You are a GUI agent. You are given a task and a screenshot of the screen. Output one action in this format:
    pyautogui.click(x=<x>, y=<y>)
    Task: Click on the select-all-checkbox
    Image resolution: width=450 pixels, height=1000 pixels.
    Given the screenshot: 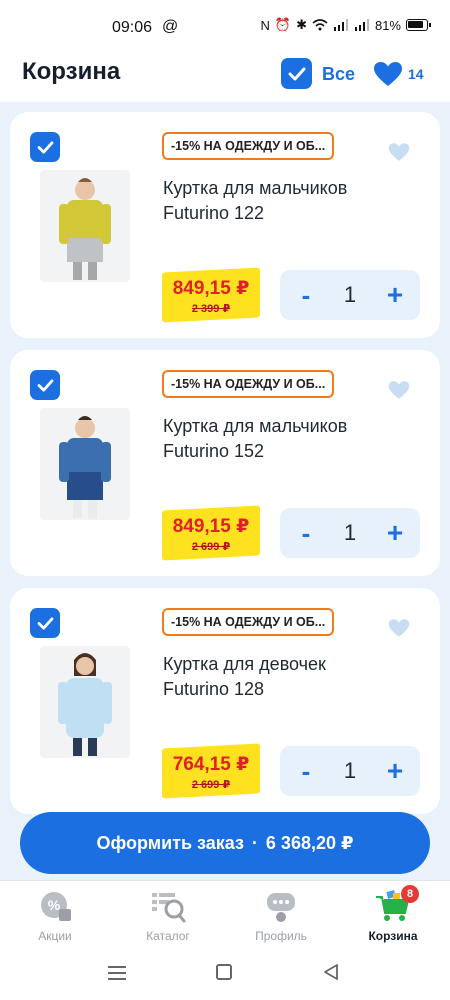 What is the action you would take?
    pyautogui.click(x=296, y=73)
    